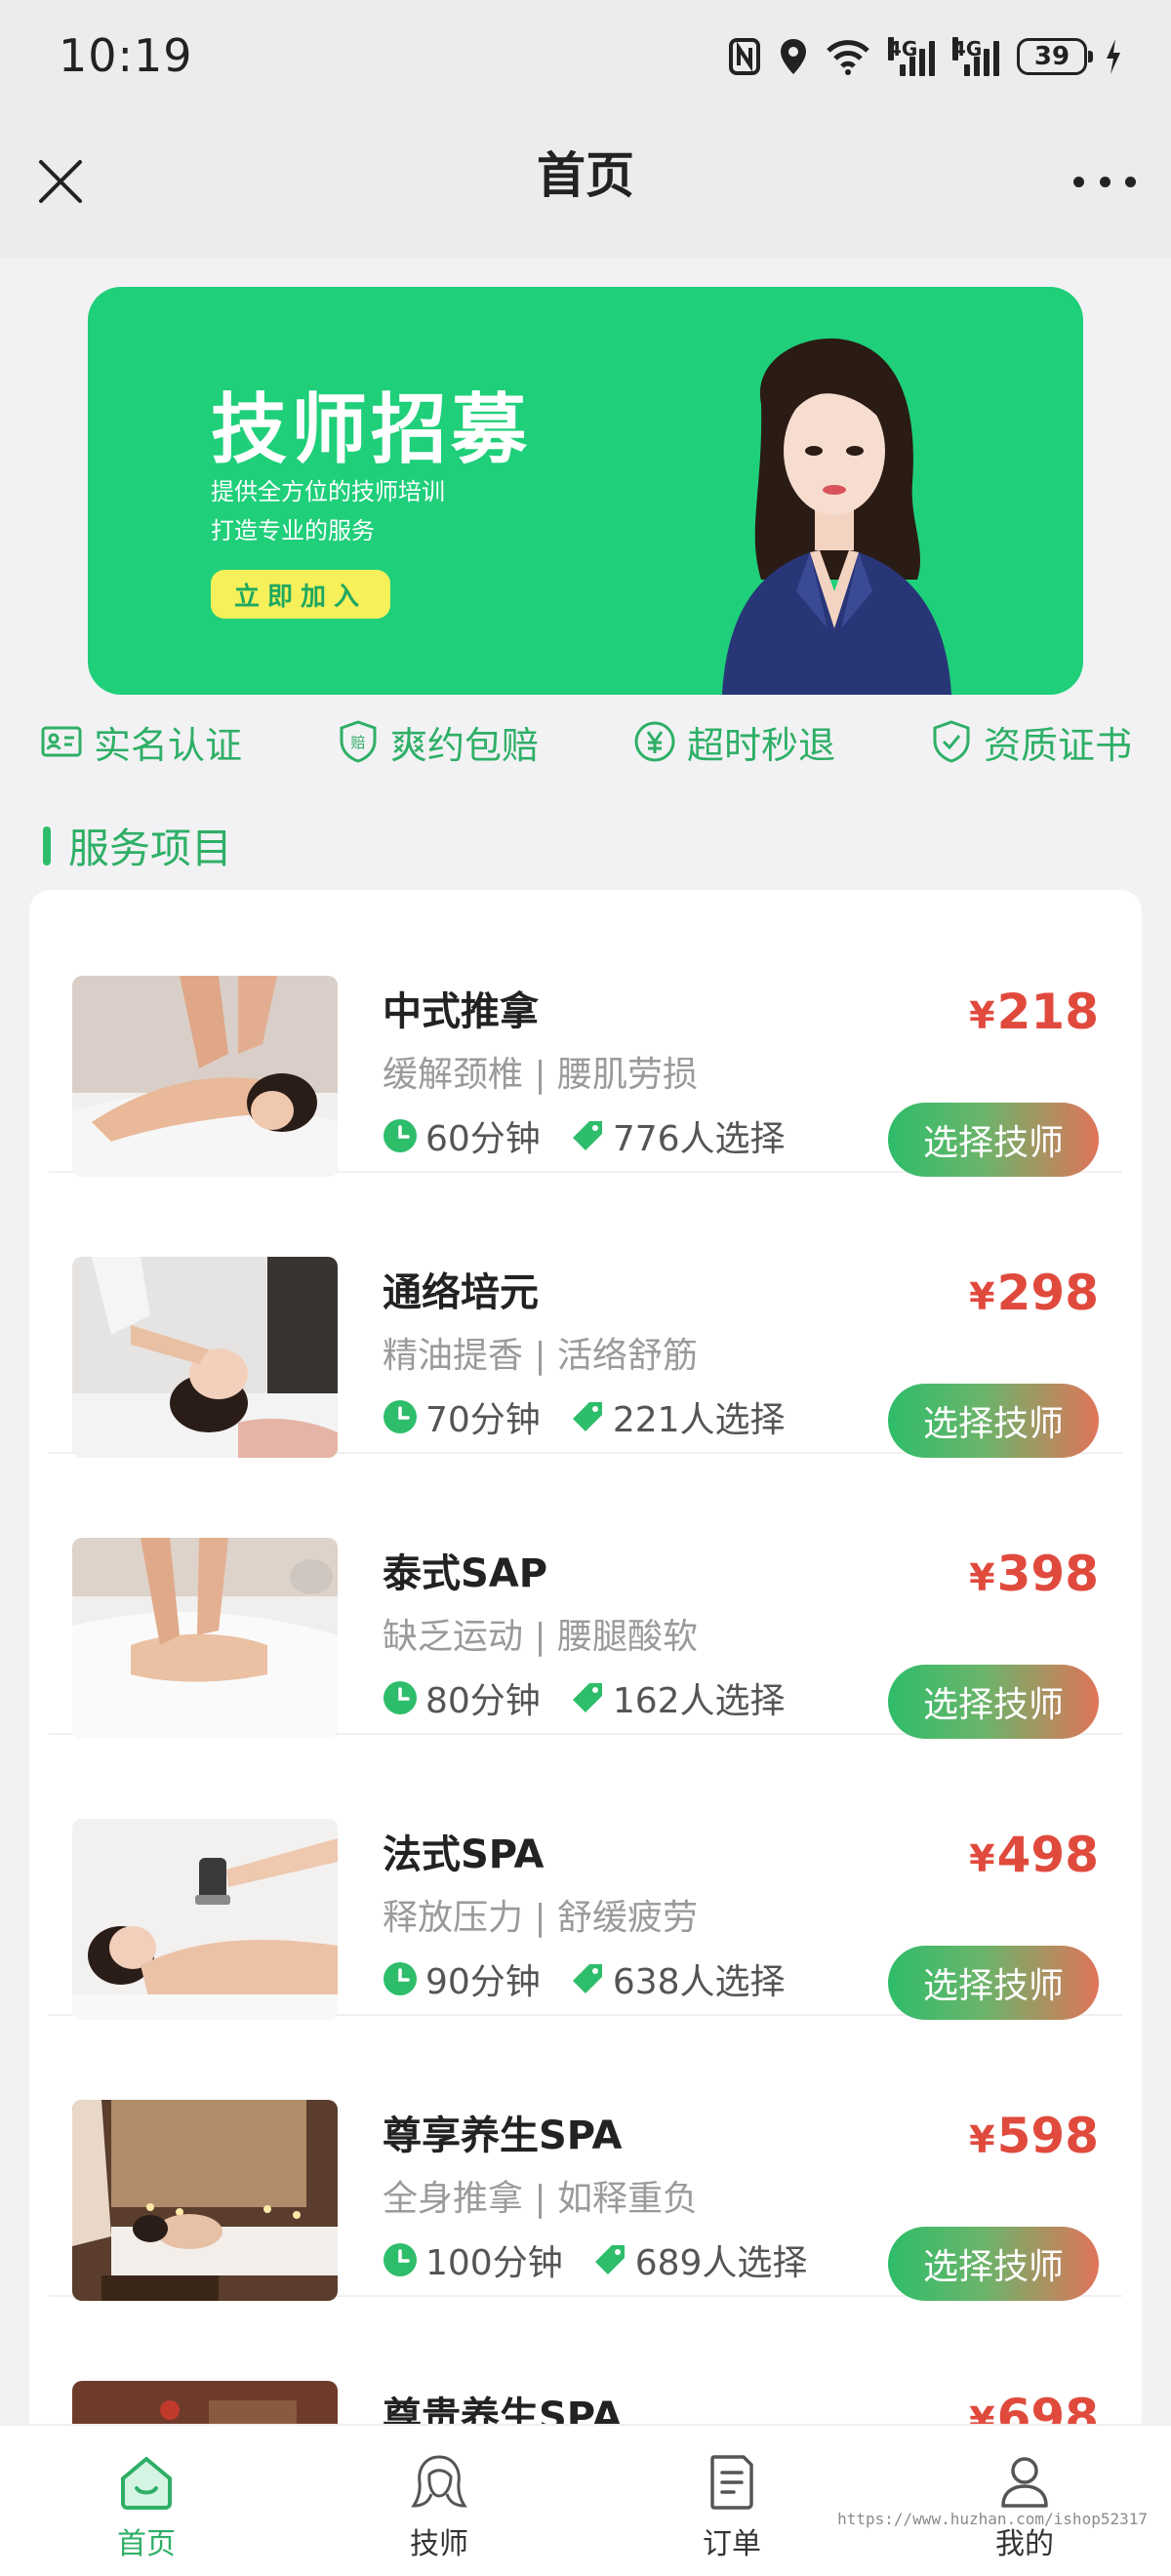 Image resolution: width=1171 pixels, height=2576 pixels. What do you see at coordinates (585, 2500) in the screenshot?
I see `bottom-tab-bar: 首页 技师 订单 我的` at bounding box center [585, 2500].